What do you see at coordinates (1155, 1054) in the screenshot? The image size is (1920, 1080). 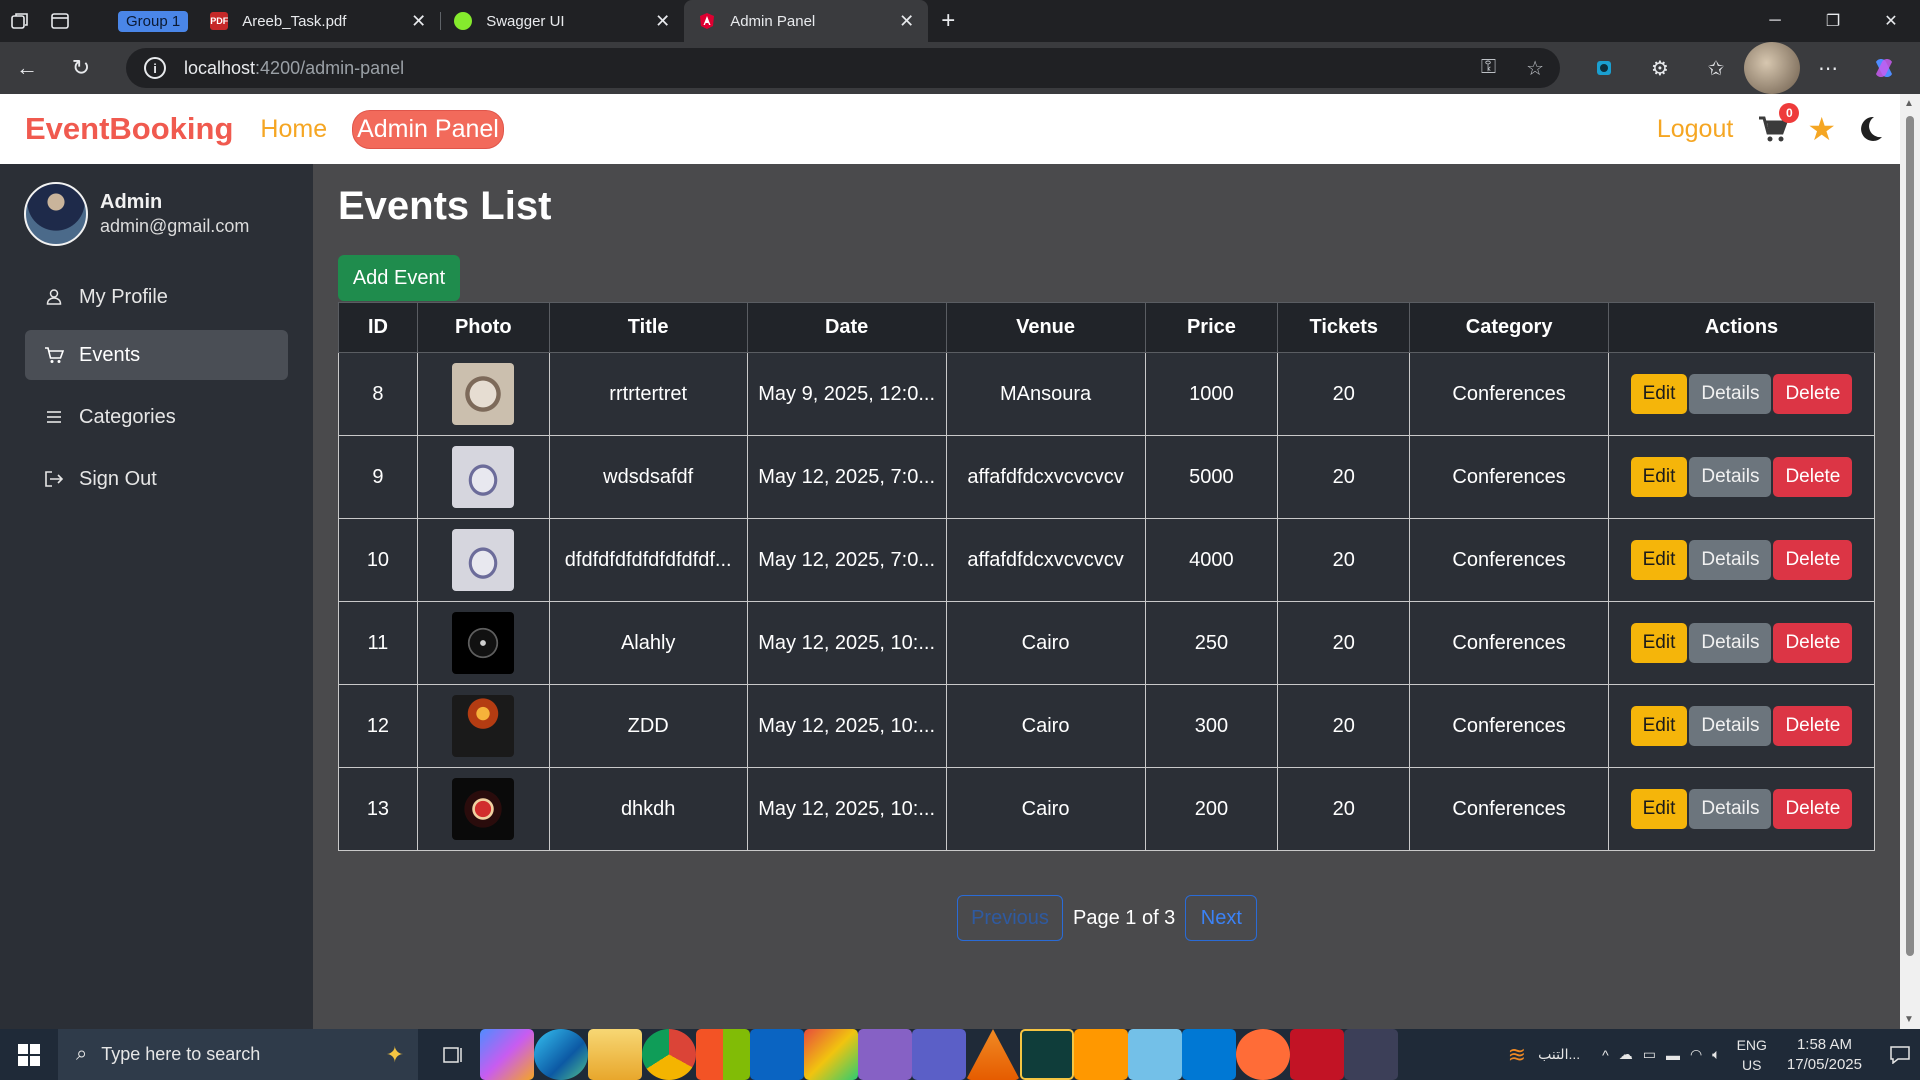 I see `notepad-icon` at bounding box center [1155, 1054].